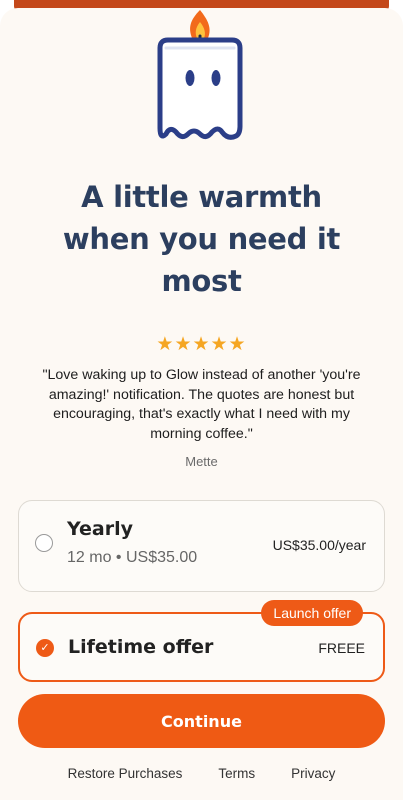  I want to click on plan-price: FREEE, so click(341, 648).